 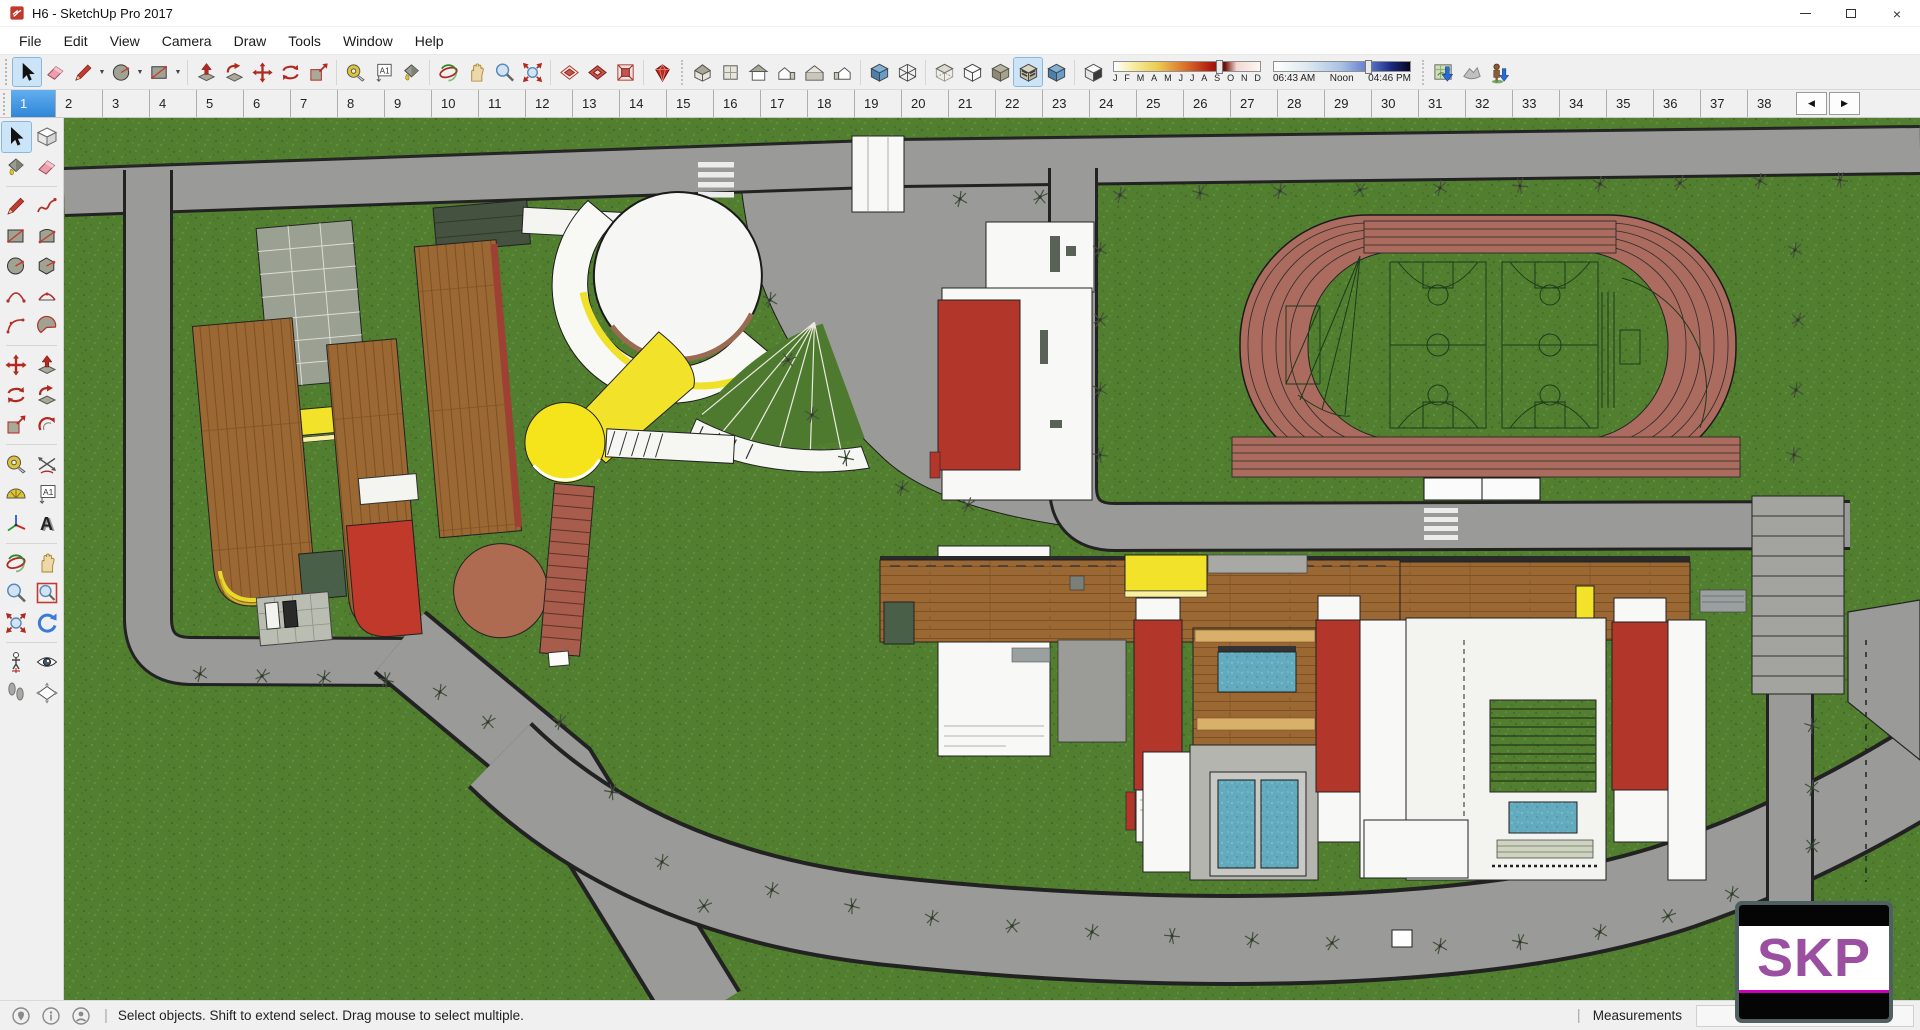 I want to click on palette-follow-me-tool, so click(x=47, y=395).